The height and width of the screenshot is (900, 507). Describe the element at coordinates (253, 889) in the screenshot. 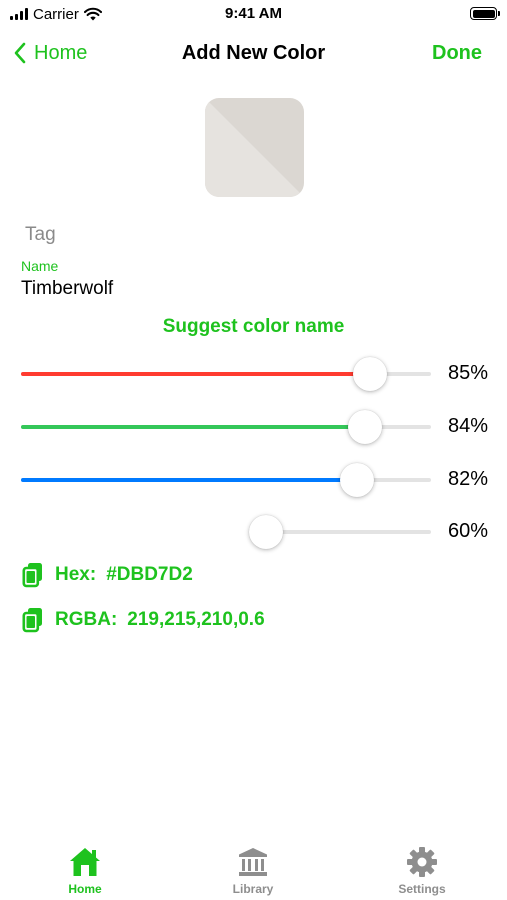

I see `tab-library-label: Library` at that location.